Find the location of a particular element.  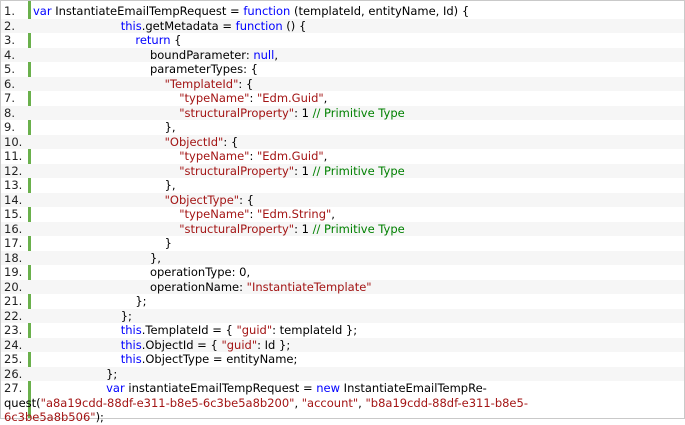

code-token: .getMetadata = is located at coordinates (188, 25).